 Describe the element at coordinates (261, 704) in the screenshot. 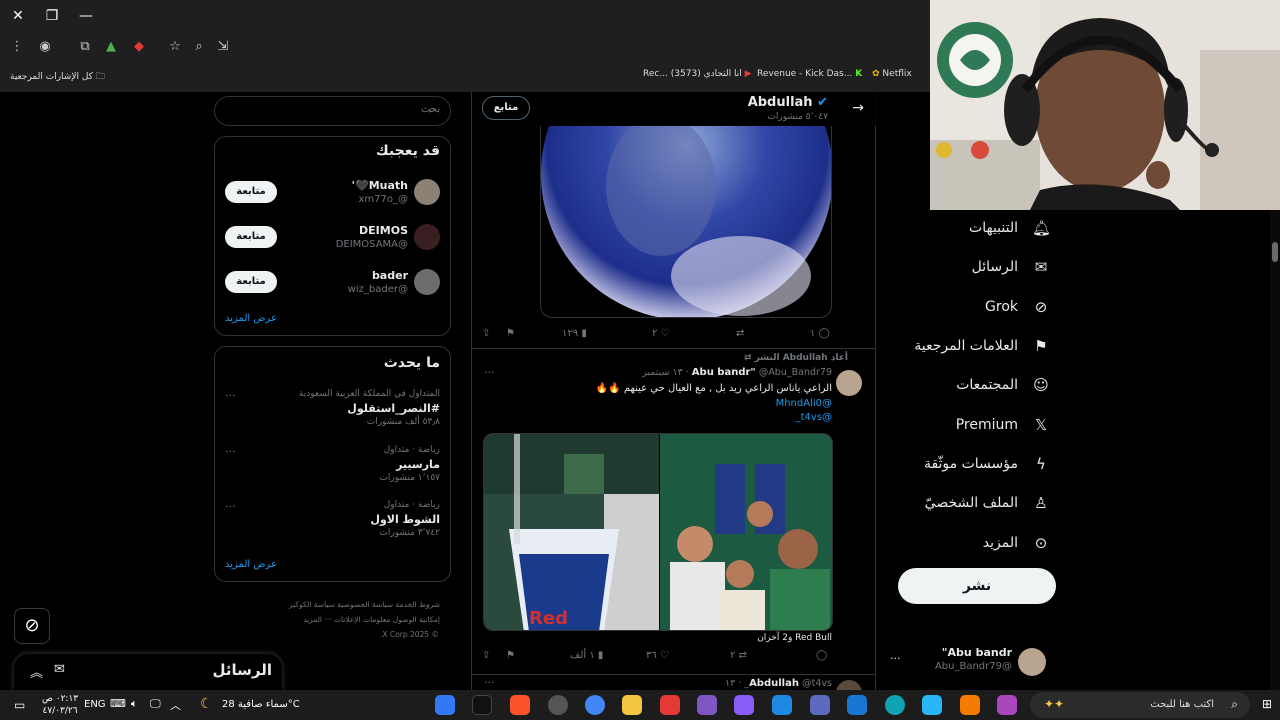

I see `weather-text: سماء صافية 28°C` at that location.